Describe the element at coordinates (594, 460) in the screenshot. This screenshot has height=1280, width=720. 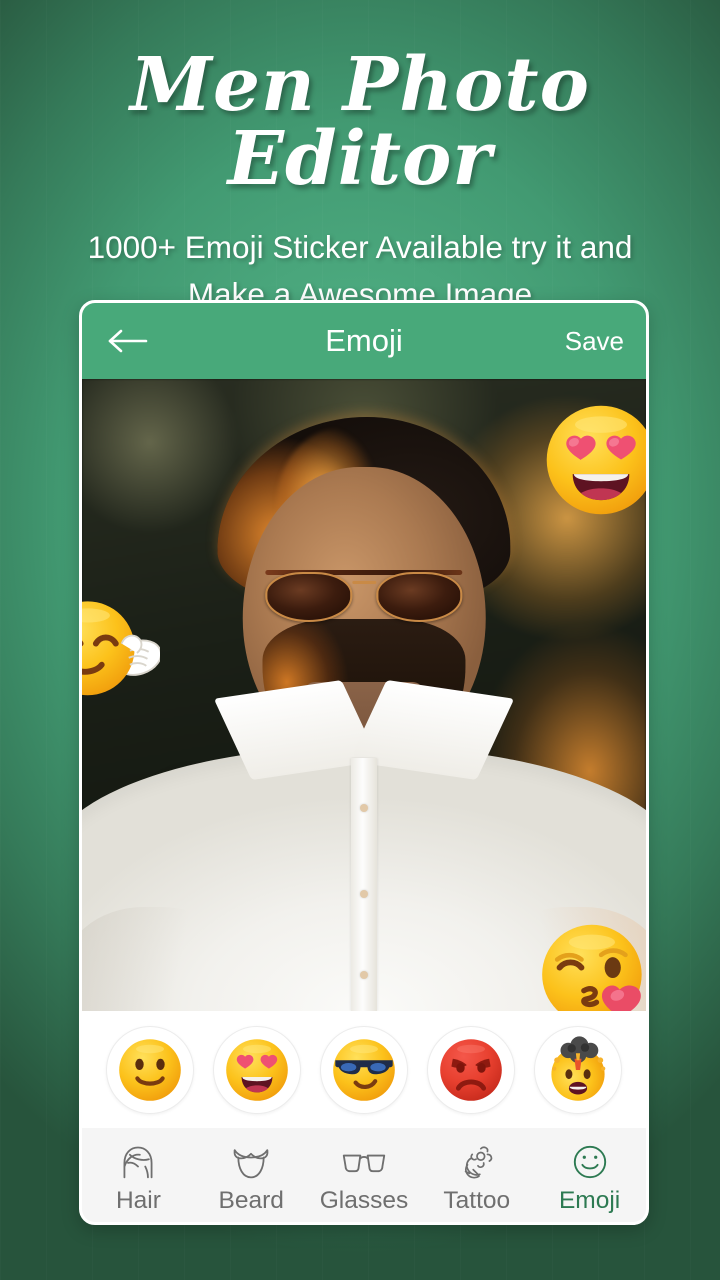
I see `heart-eyes-sticker` at that location.